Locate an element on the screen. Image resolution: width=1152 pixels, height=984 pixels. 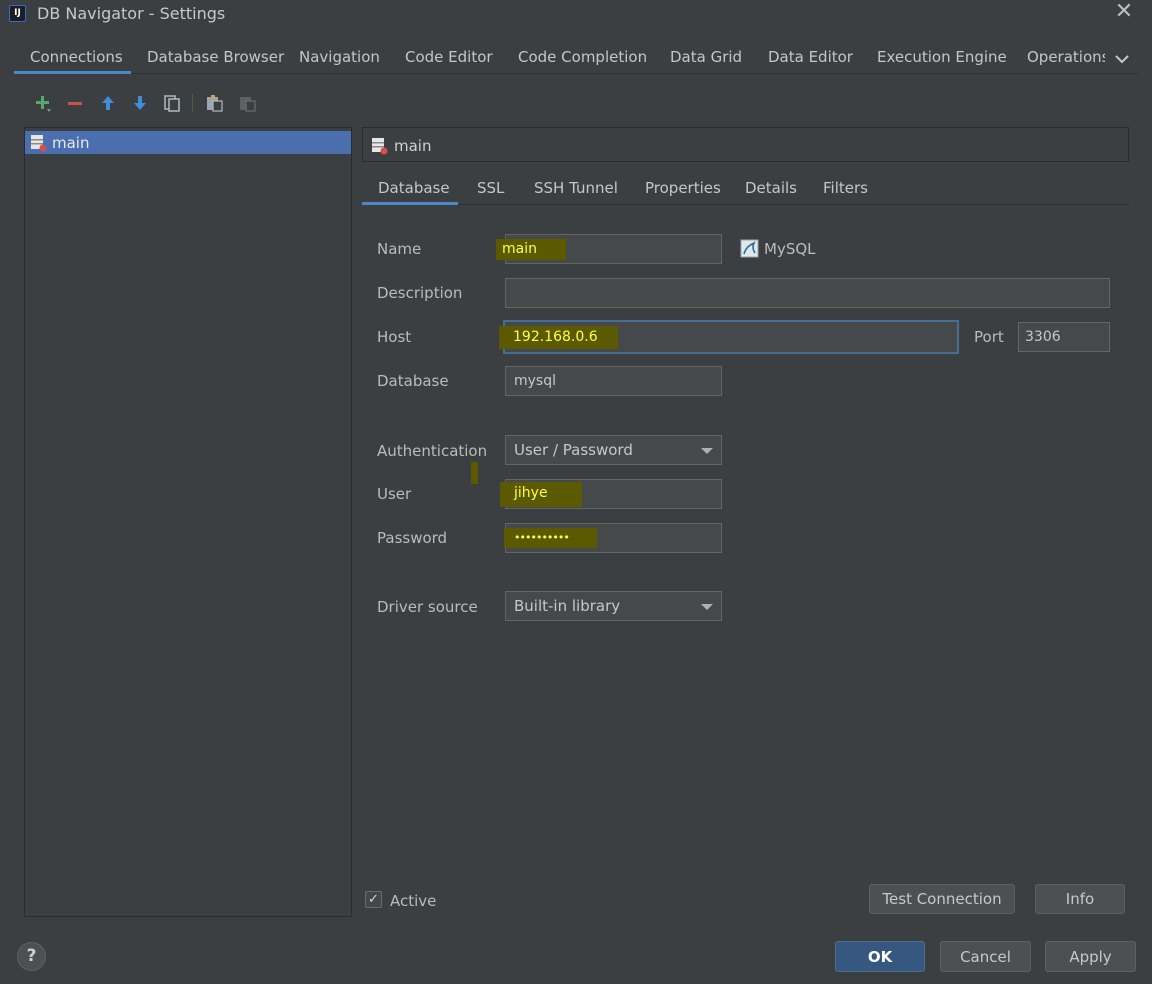
driver-source-select-value: Built-in library is located at coordinates (567, 606).